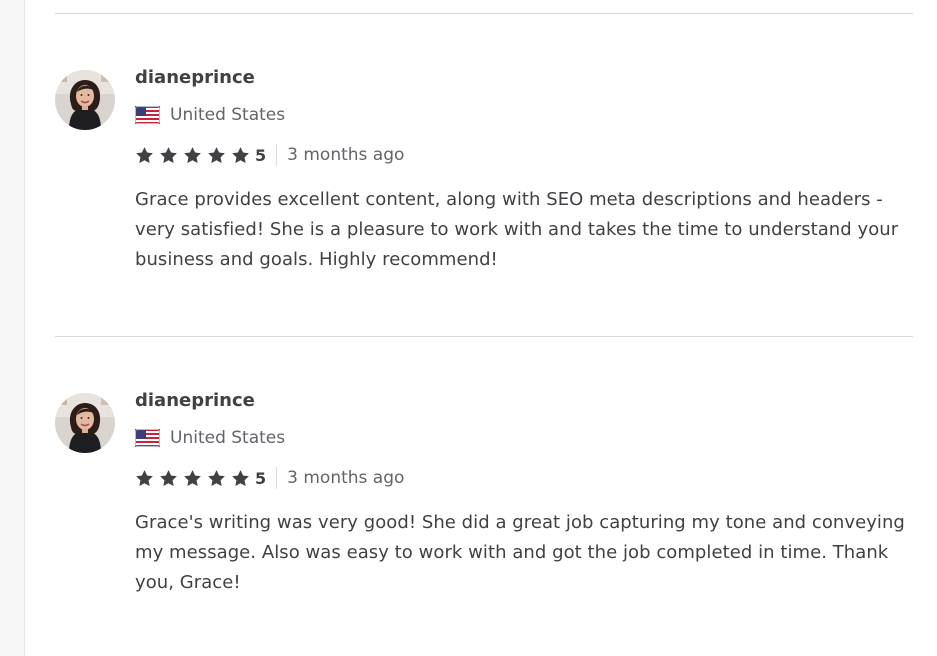 The width and height of the screenshot is (937, 656). What do you see at coordinates (12, 328) in the screenshot?
I see `left-rail` at bounding box center [12, 328].